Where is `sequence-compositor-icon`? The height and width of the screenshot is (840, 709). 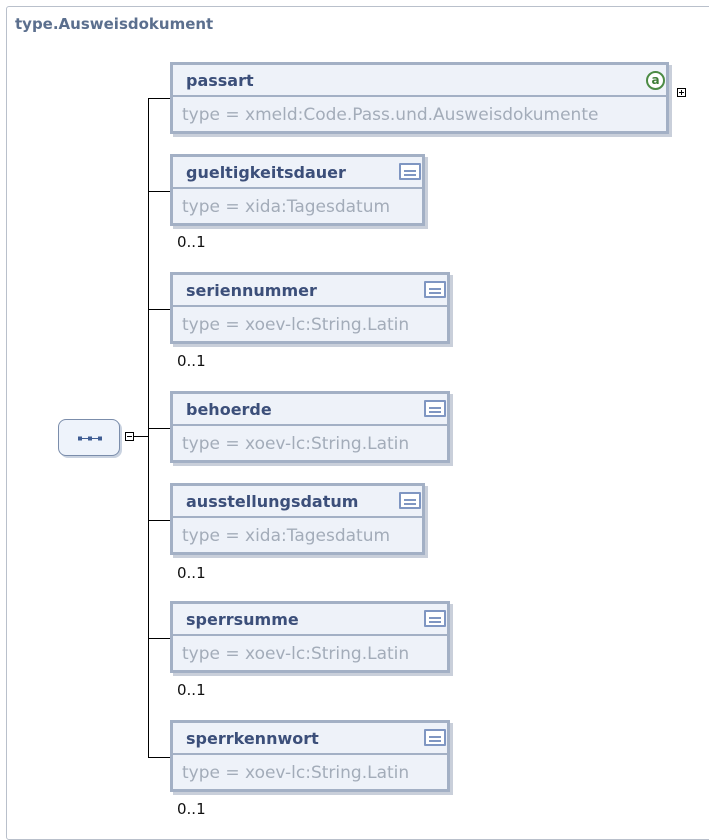
sequence-compositor-icon is located at coordinates (90, 438).